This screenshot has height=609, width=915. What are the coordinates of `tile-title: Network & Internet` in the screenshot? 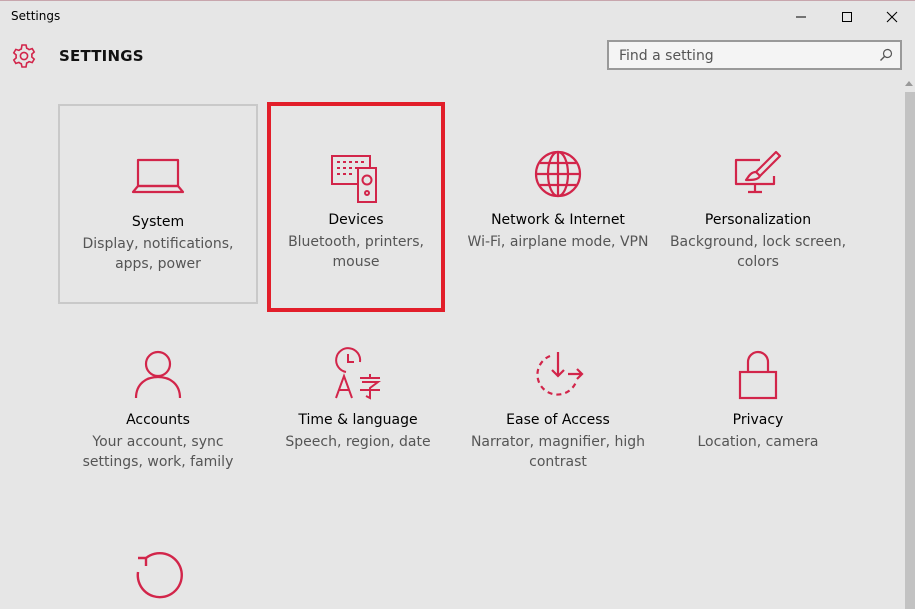 It's located at (558, 220).